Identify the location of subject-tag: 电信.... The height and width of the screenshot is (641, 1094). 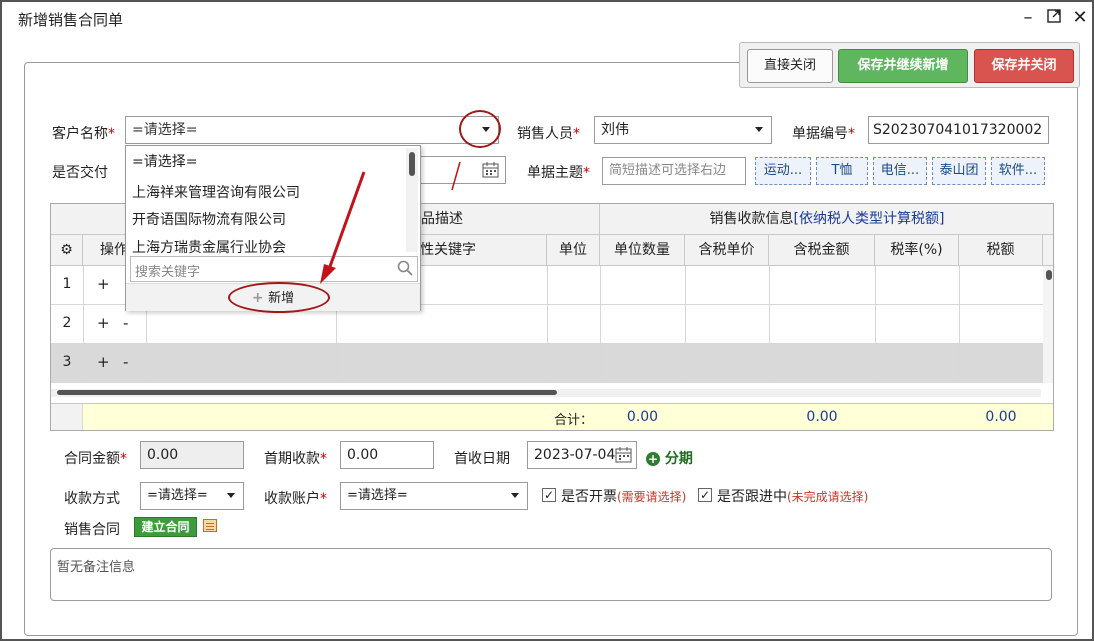
(900, 171).